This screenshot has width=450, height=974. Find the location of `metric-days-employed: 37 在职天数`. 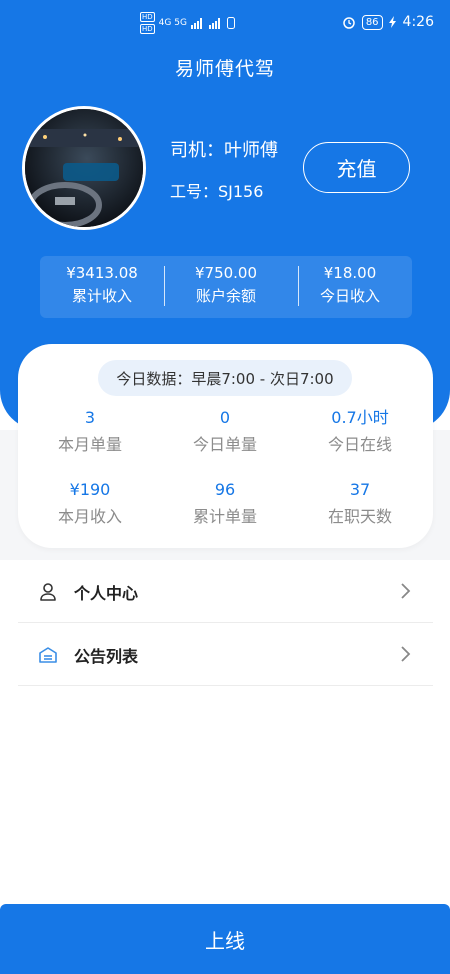

metric-days-employed: 37 在职天数 is located at coordinates (360, 505).